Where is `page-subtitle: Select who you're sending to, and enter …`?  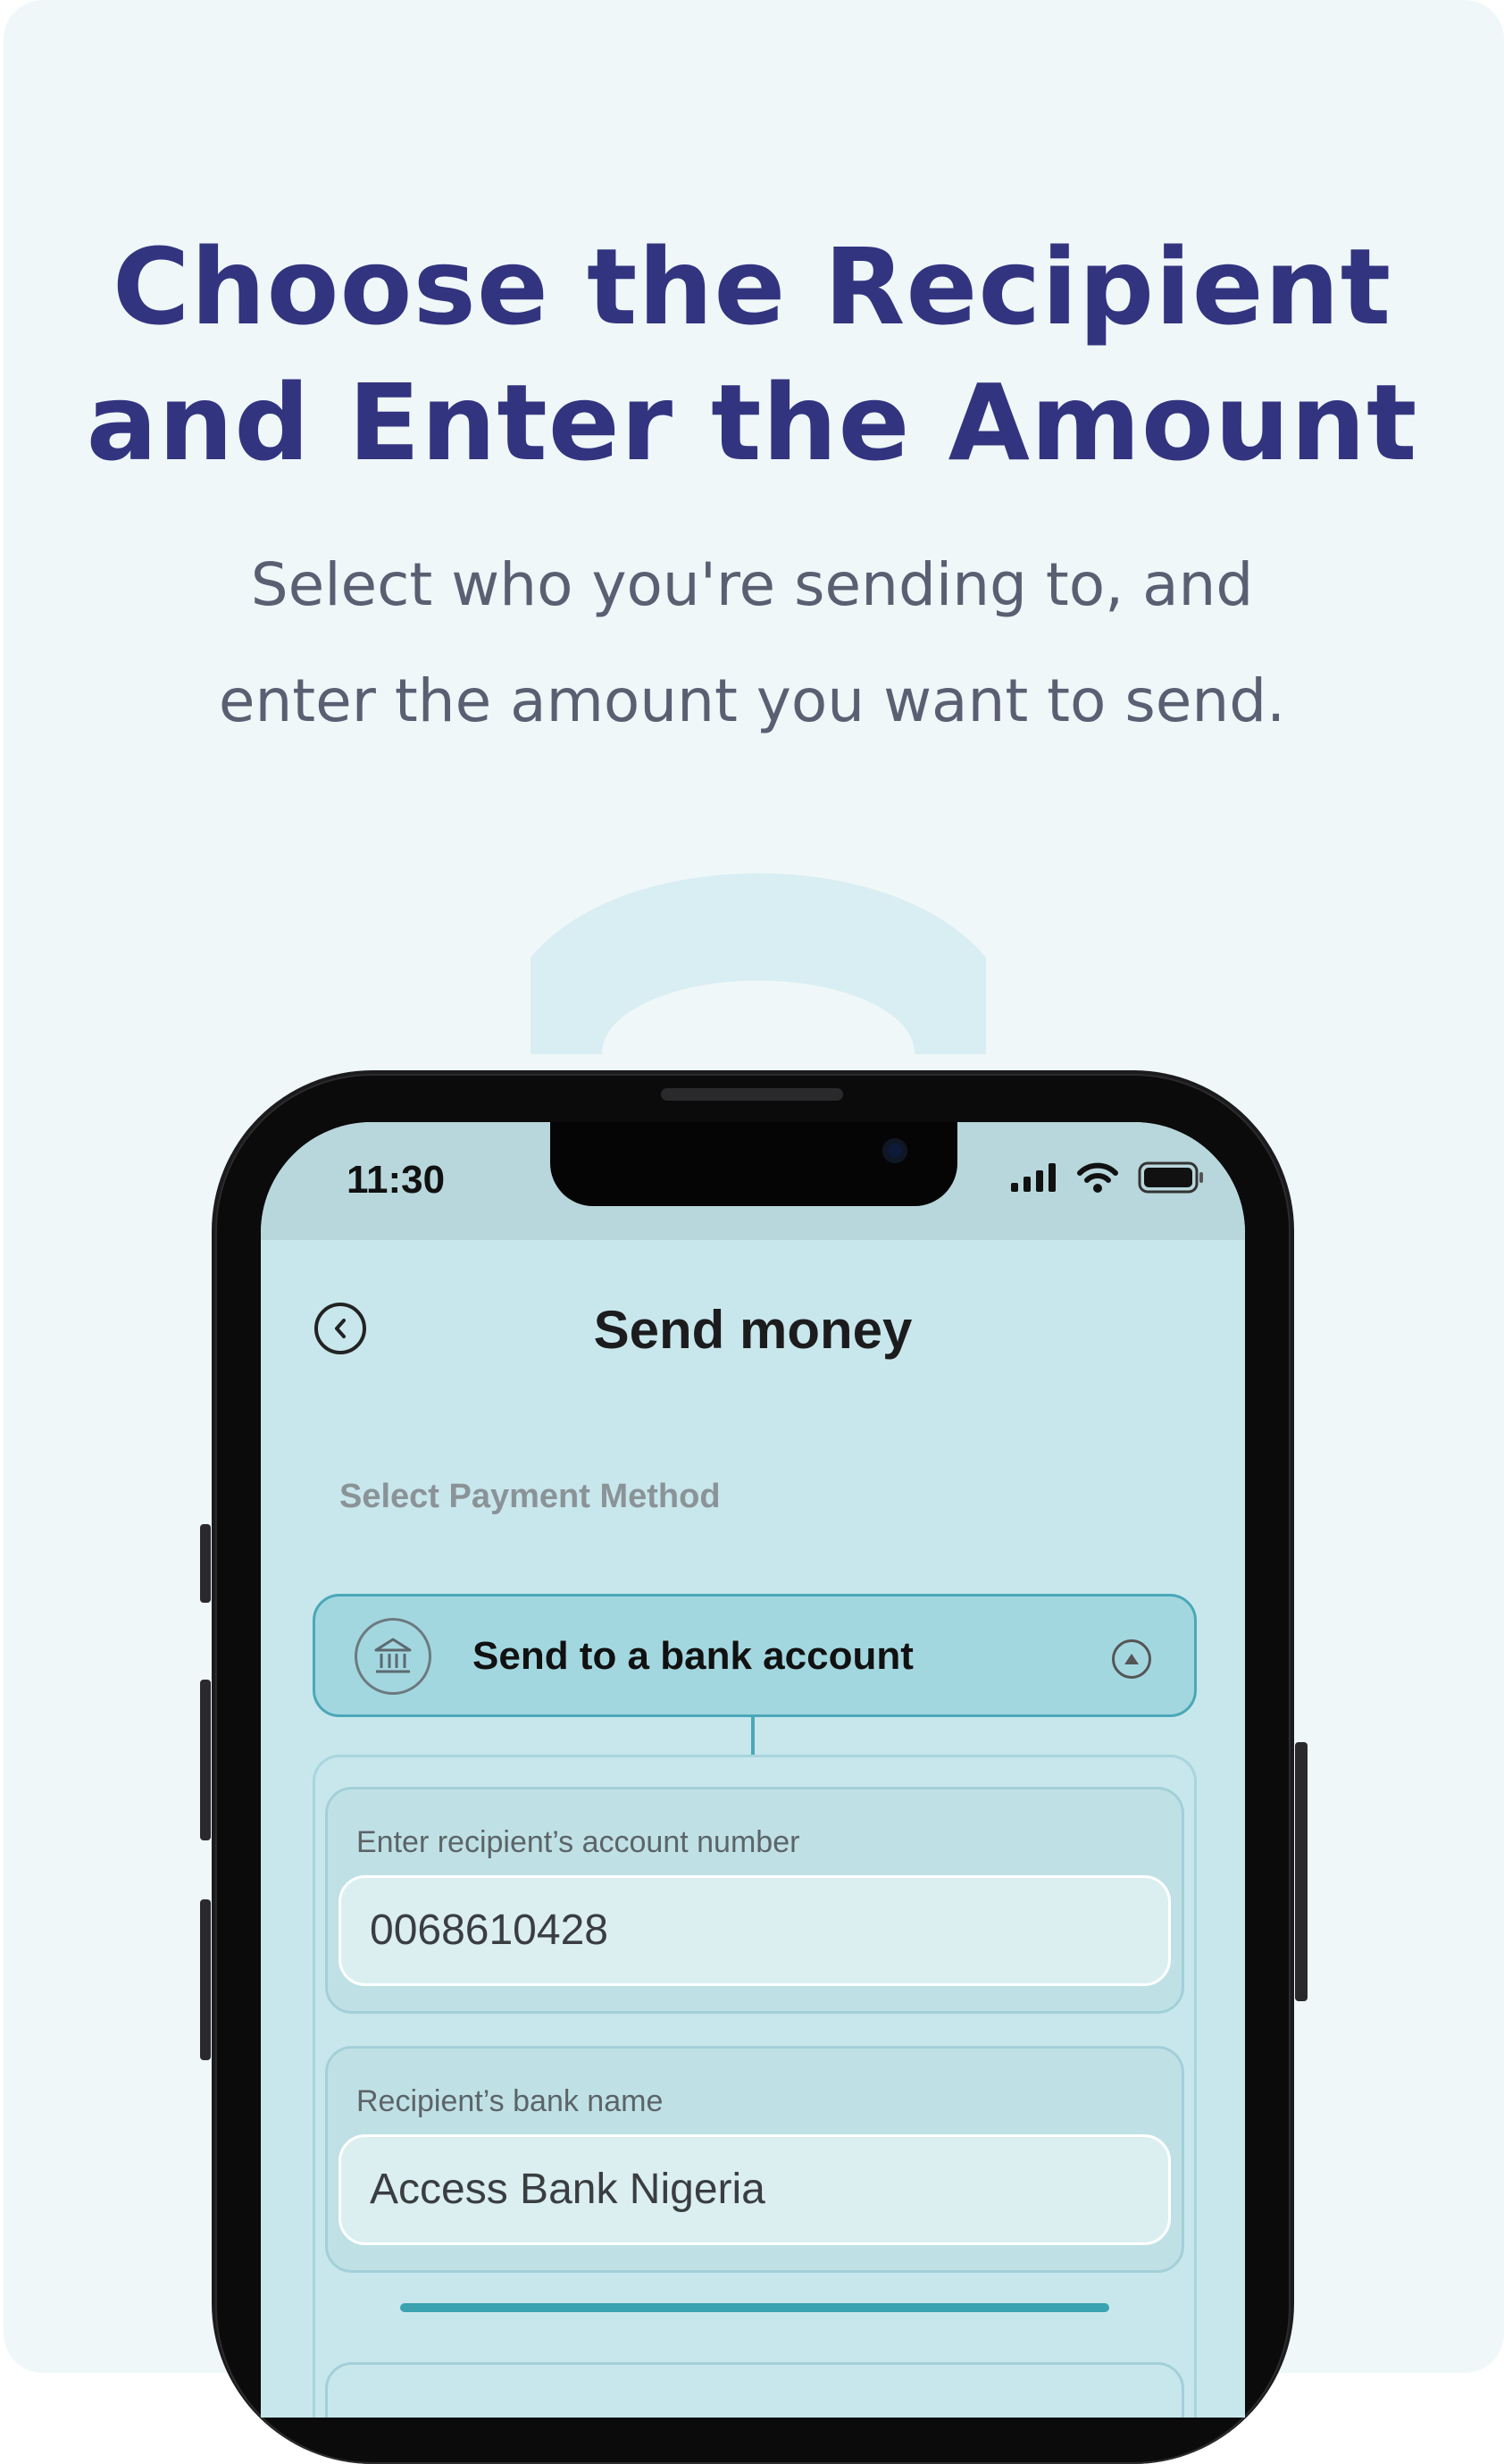 page-subtitle: Select who you're sending to, and enter … is located at coordinates (752, 643).